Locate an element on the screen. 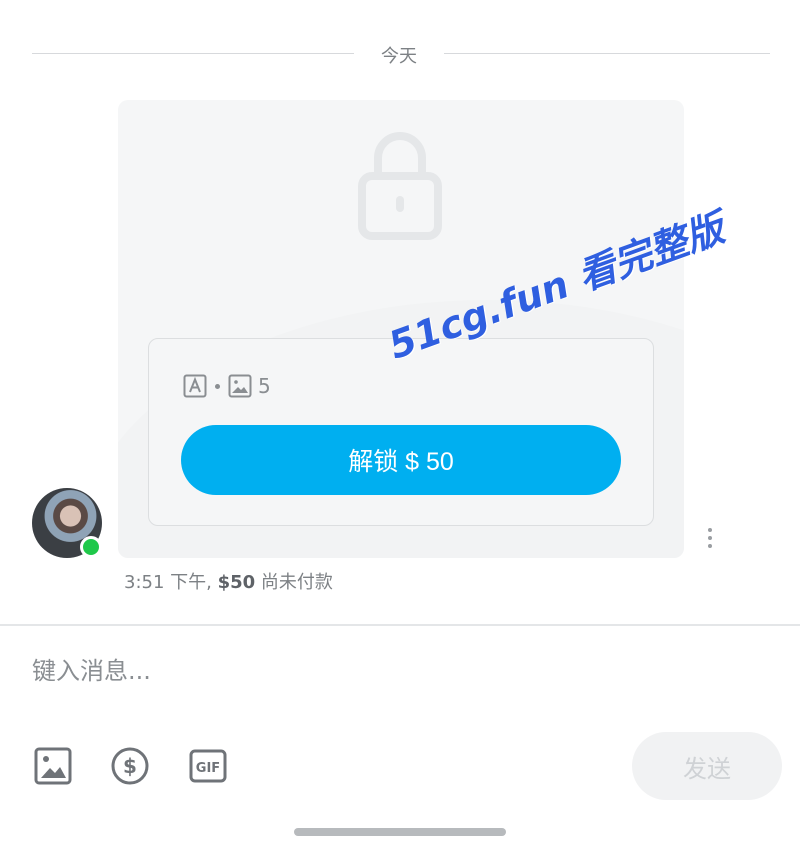 The width and height of the screenshot is (800, 847). date-label: 今天 is located at coordinates (399, 56).